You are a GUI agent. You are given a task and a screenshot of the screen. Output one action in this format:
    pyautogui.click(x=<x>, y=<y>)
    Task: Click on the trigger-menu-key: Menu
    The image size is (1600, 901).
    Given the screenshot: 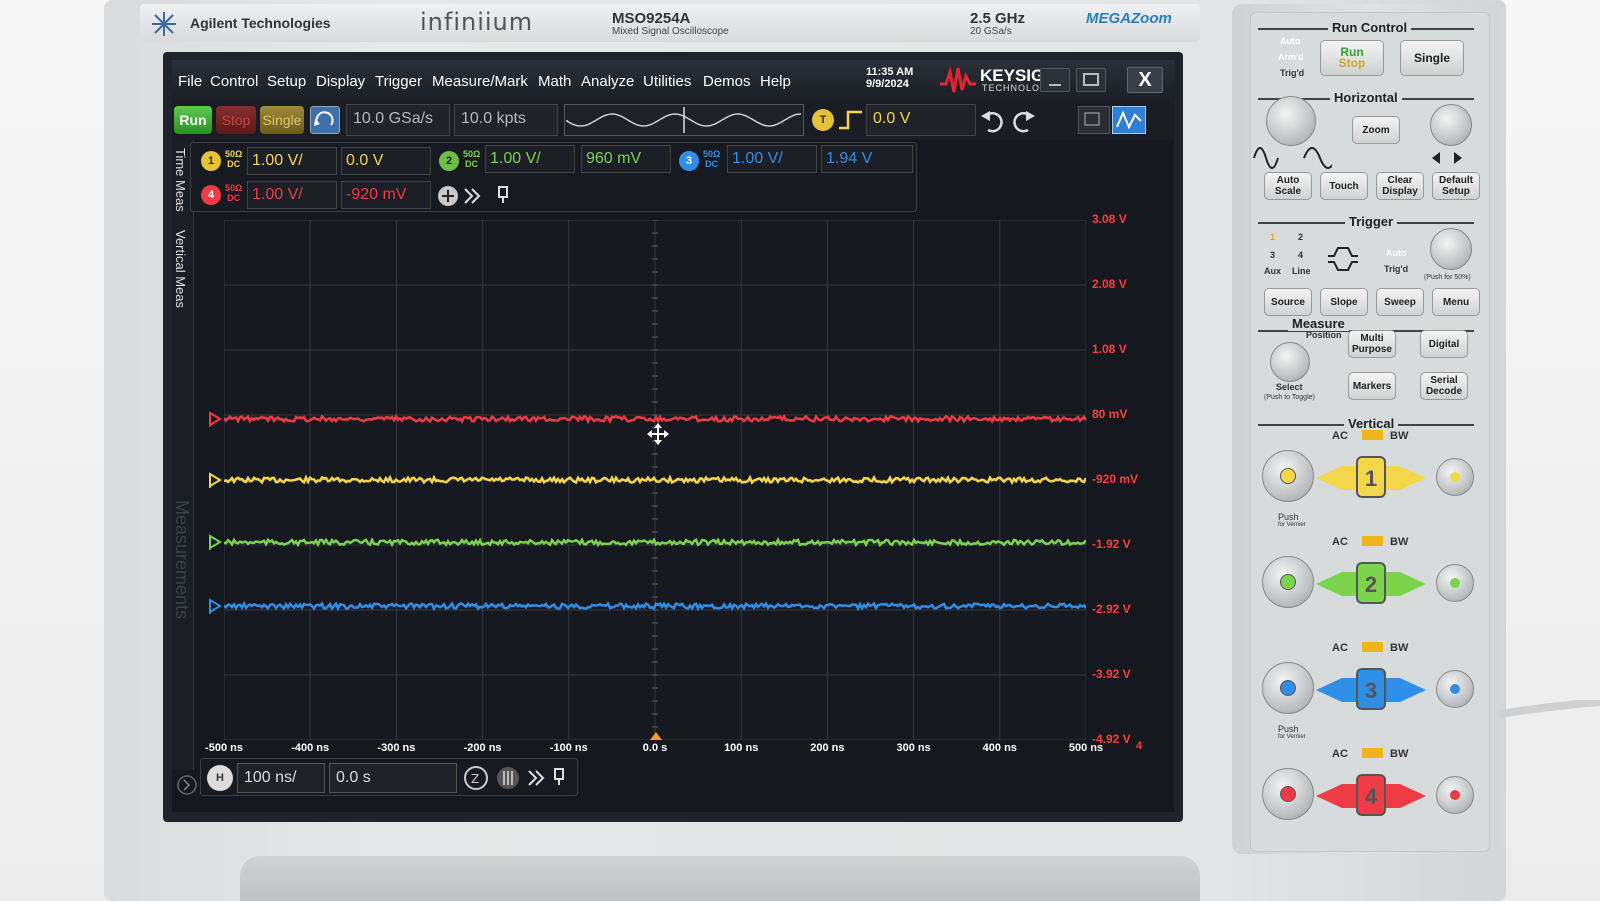 What is the action you would take?
    pyautogui.click(x=1456, y=302)
    